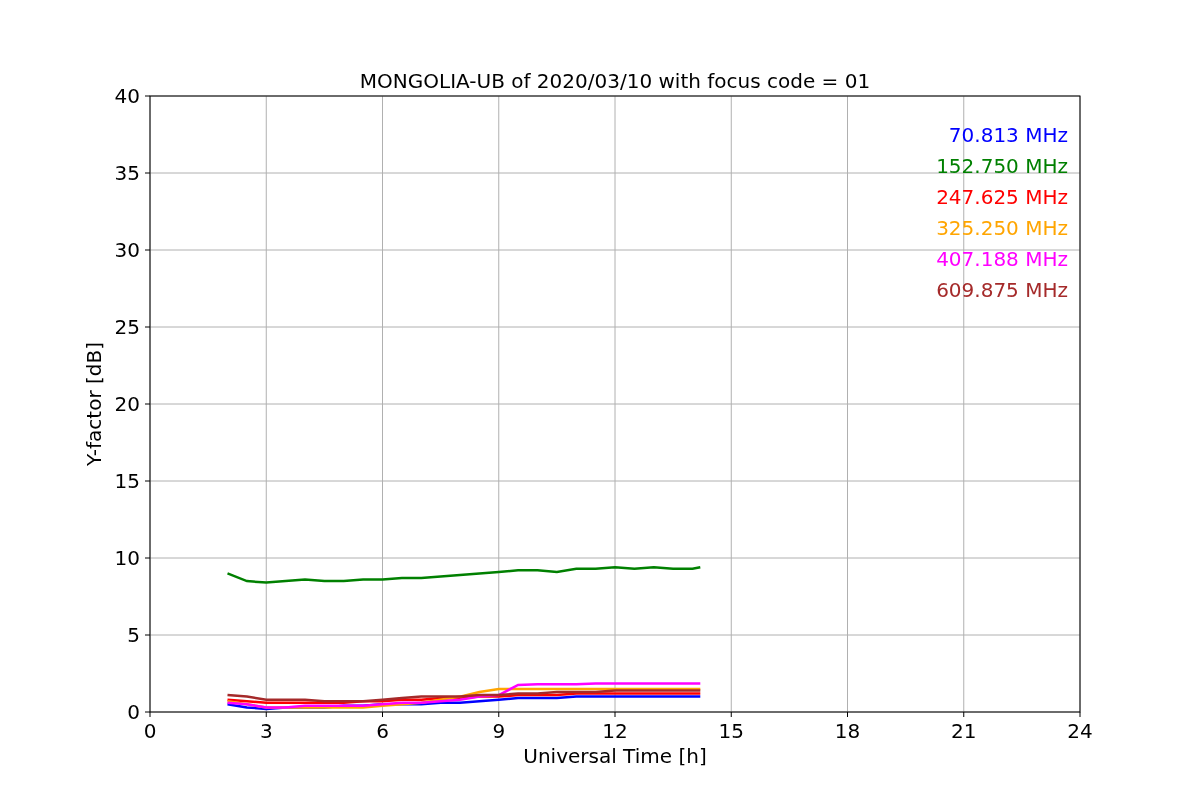  Describe the element at coordinates (127, 481) in the screenshot. I see `y-tick-label: 15` at that location.